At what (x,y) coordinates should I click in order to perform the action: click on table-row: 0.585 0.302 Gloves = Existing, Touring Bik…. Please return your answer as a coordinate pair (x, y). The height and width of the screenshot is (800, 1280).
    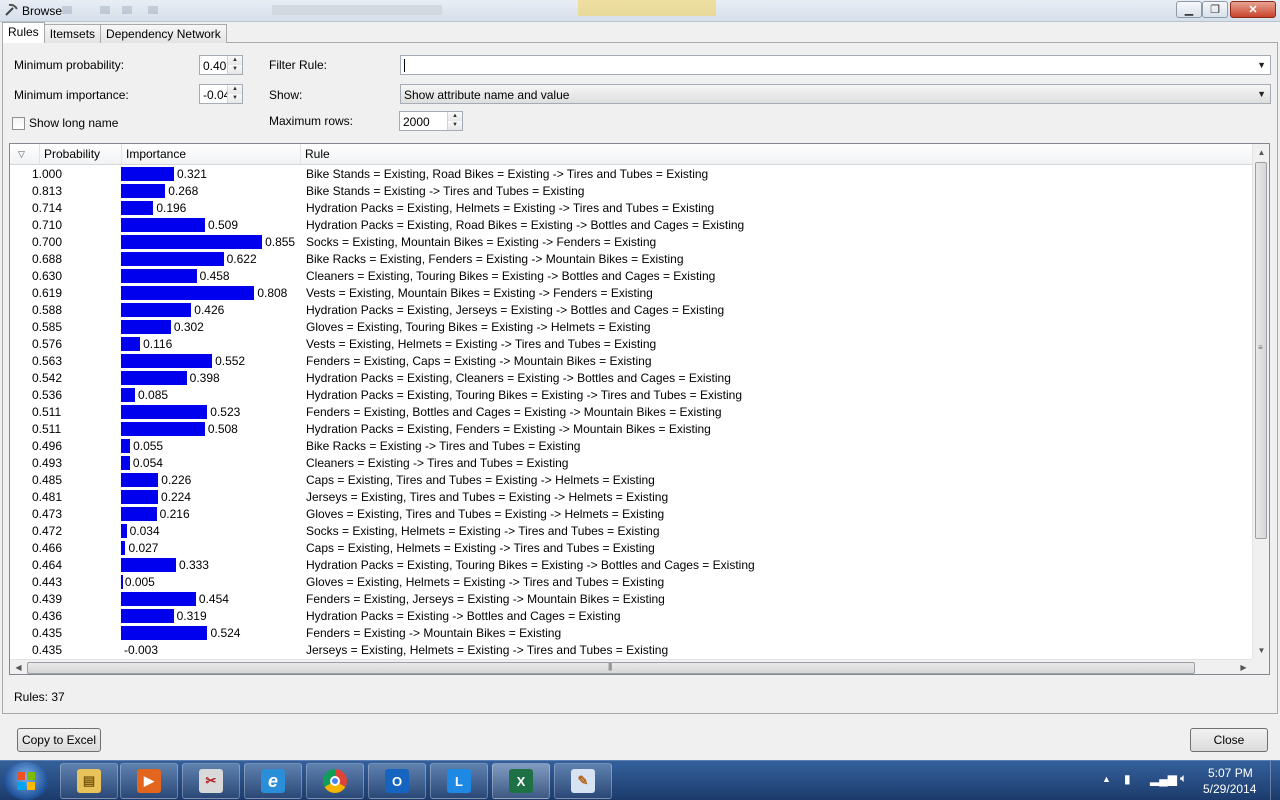
    Looking at the image, I should click on (631, 327).